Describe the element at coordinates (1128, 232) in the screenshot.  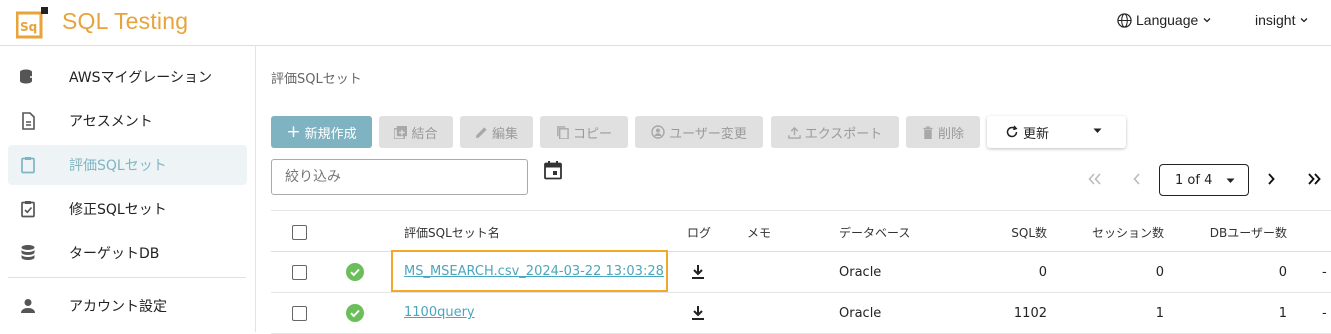
I see `column-header-session-count: セッション数` at that location.